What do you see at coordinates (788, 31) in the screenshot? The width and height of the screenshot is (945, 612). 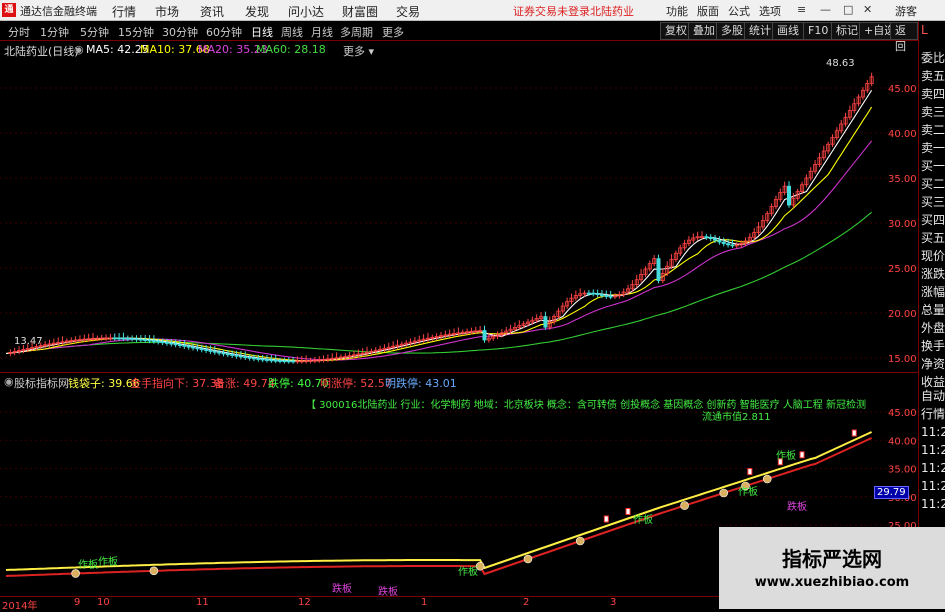 I see `draw-line-button: 画线` at bounding box center [788, 31].